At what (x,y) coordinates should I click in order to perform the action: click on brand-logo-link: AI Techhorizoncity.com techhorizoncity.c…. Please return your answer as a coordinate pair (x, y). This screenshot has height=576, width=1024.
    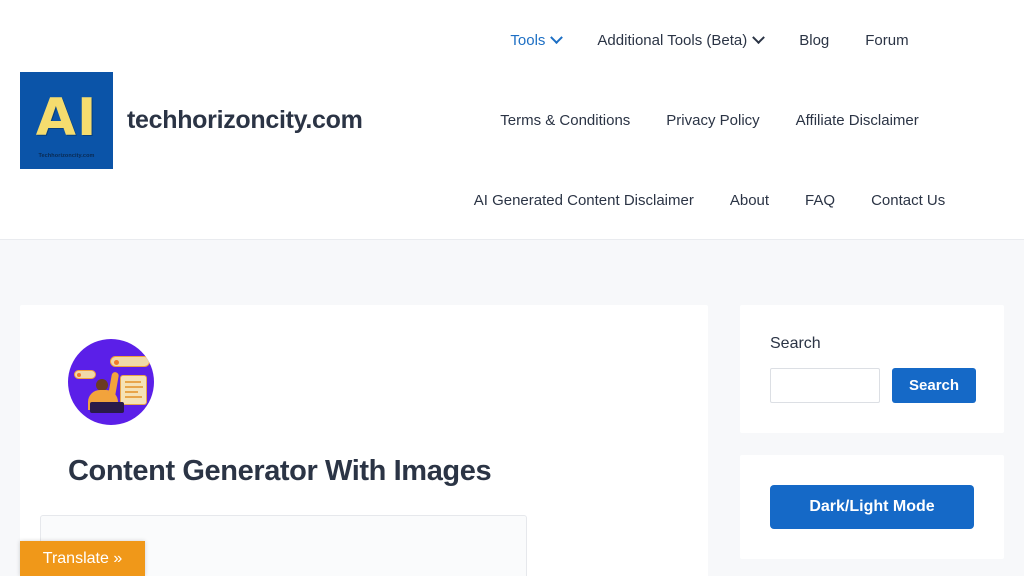
    Looking at the image, I should click on (191, 120).